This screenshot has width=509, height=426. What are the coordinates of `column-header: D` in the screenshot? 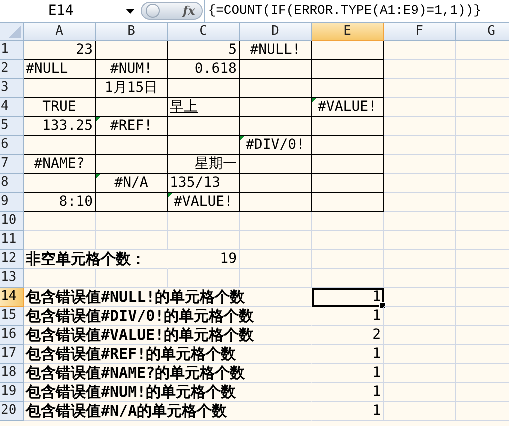 It's located at (276, 32).